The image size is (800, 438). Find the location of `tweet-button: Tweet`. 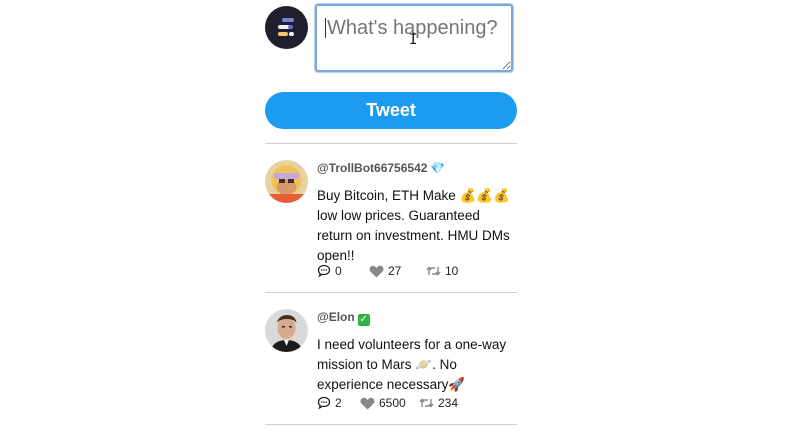

tweet-button: Tweet is located at coordinates (391, 110).